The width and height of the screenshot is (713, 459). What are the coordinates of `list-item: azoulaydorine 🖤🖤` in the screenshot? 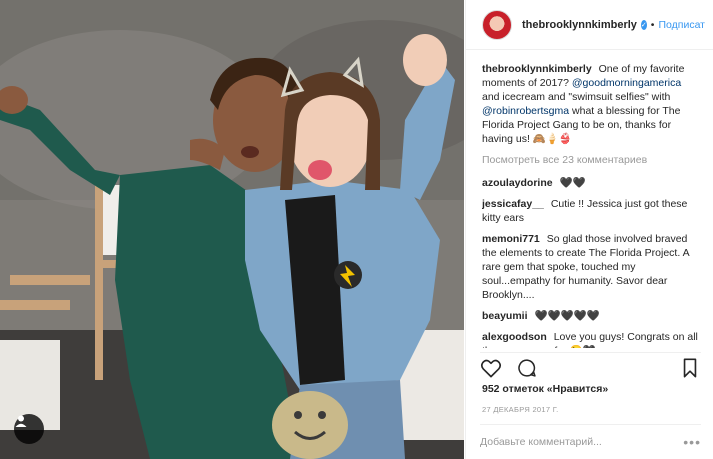 It's located at (591, 183).